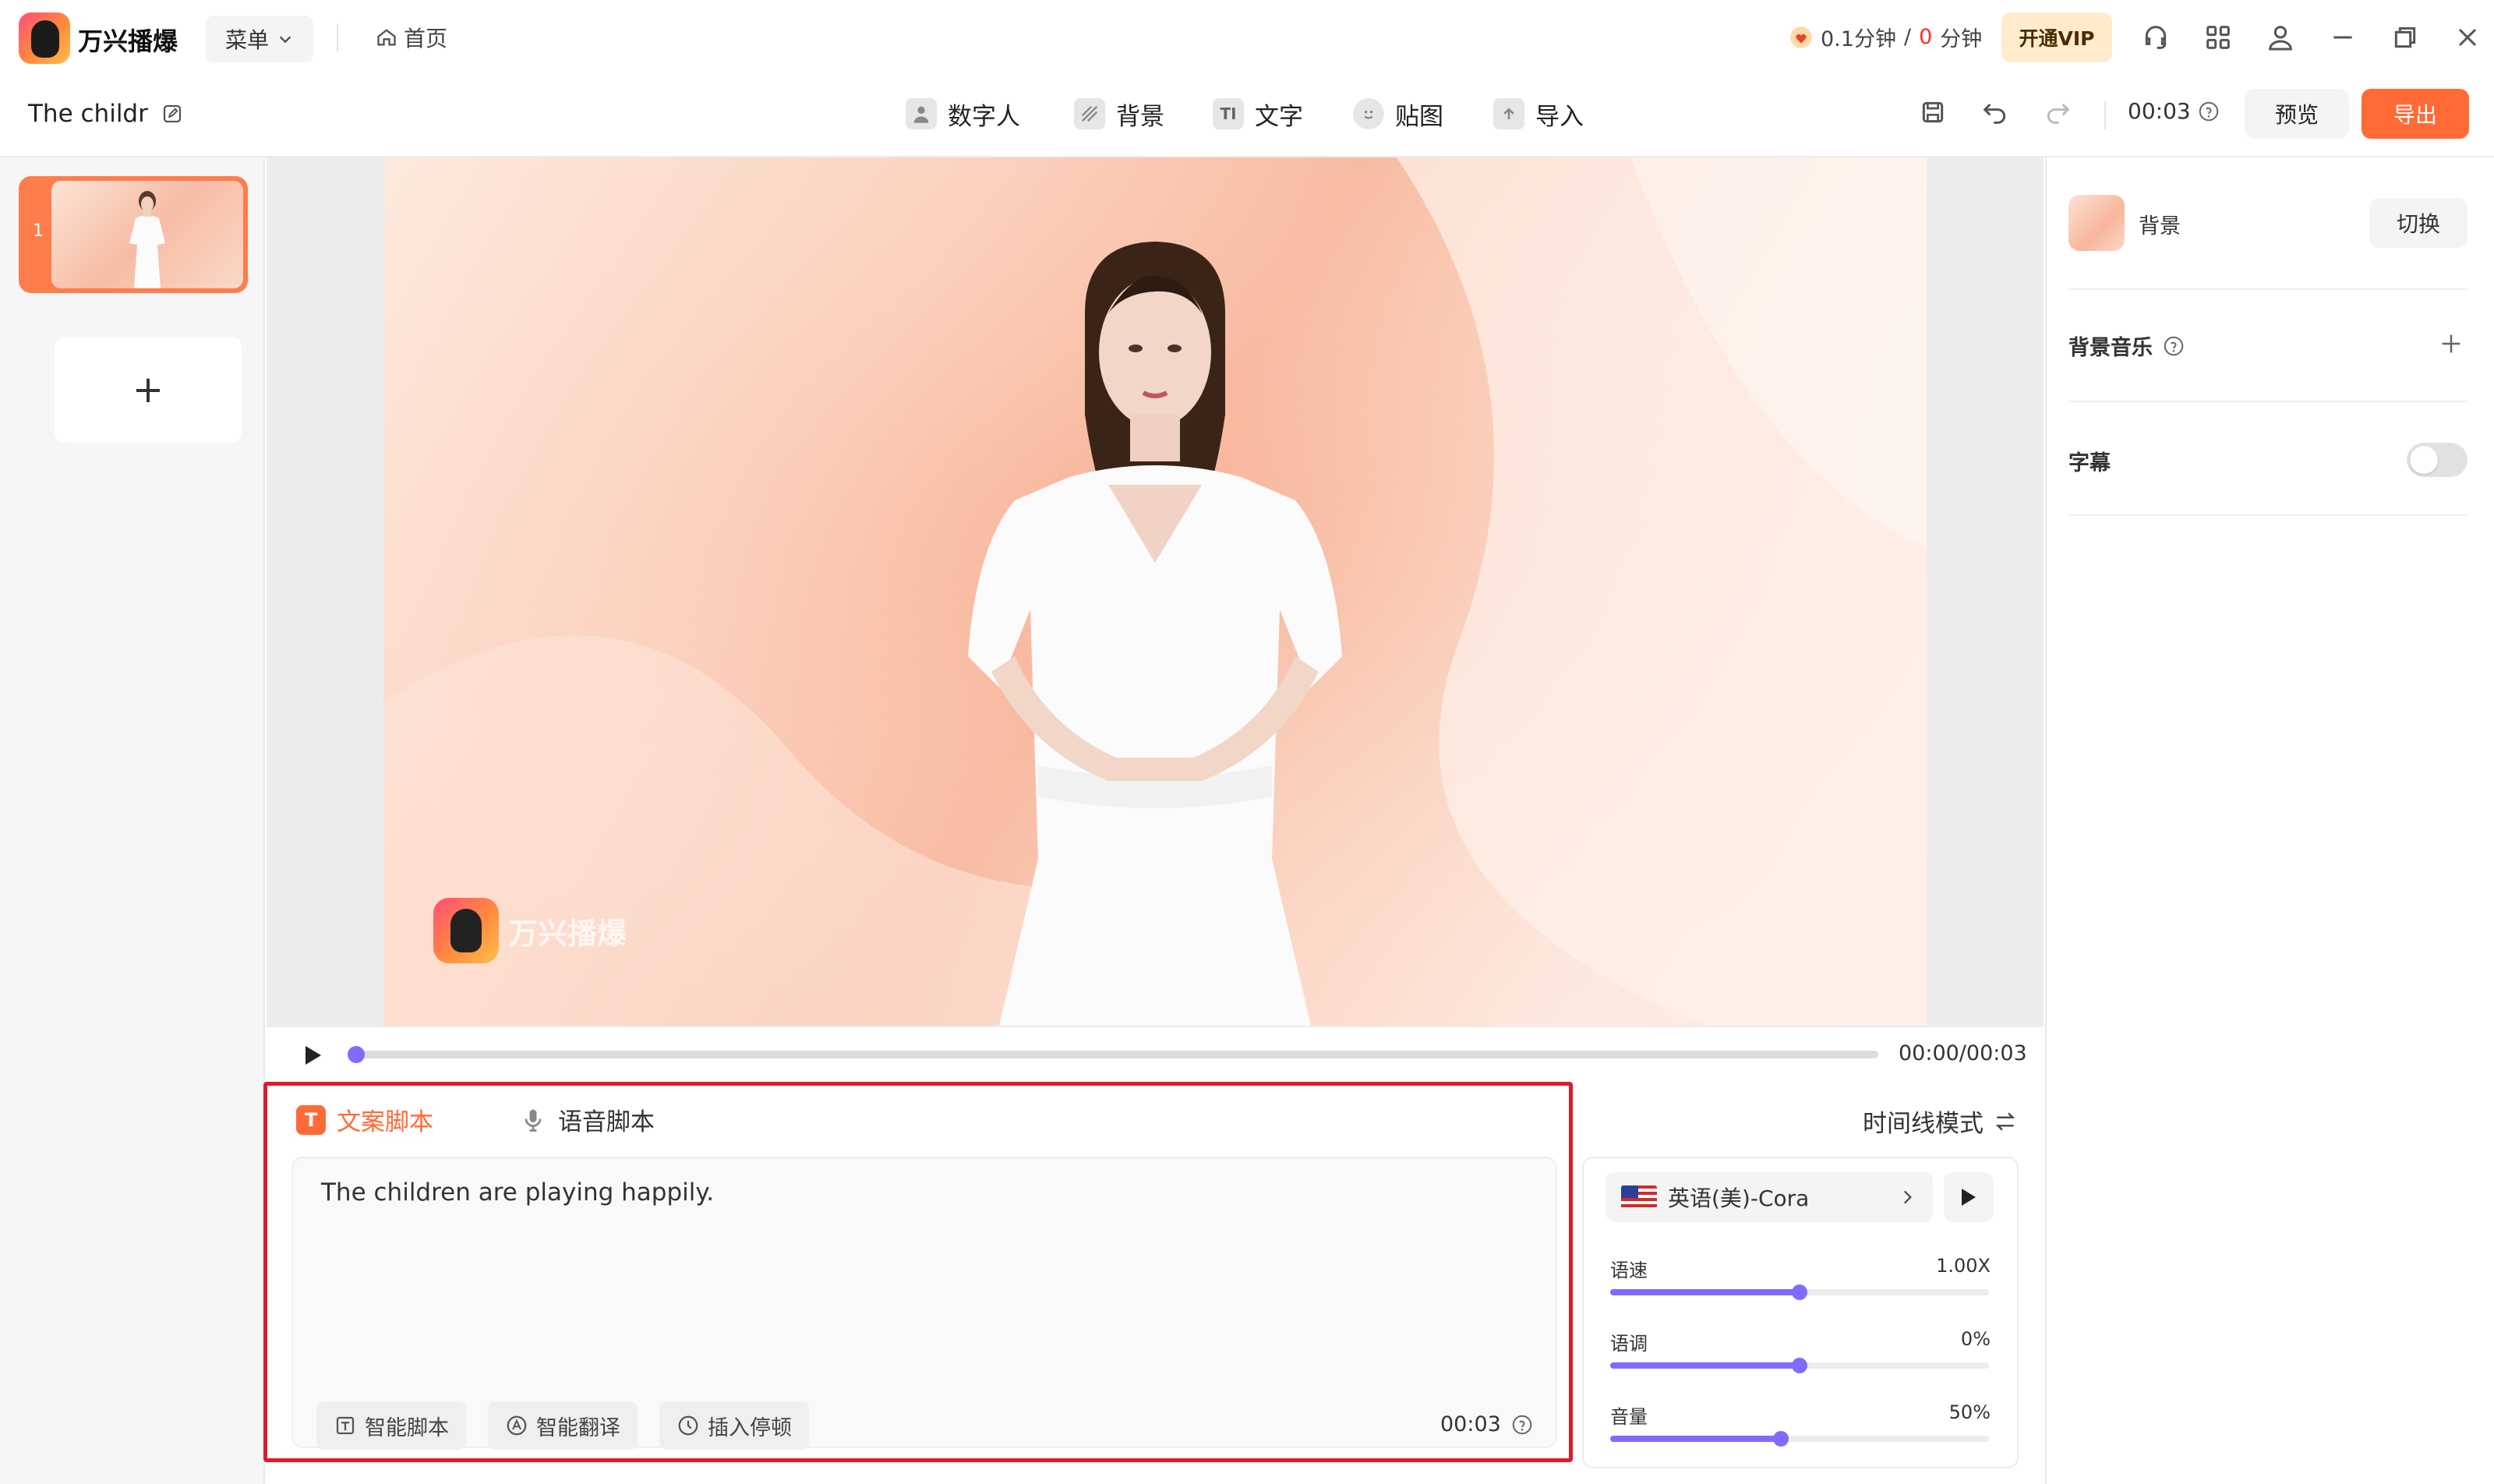  What do you see at coordinates (172, 113) in the screenshot?
I see `edit-icon` at bounding box center [172, 113].